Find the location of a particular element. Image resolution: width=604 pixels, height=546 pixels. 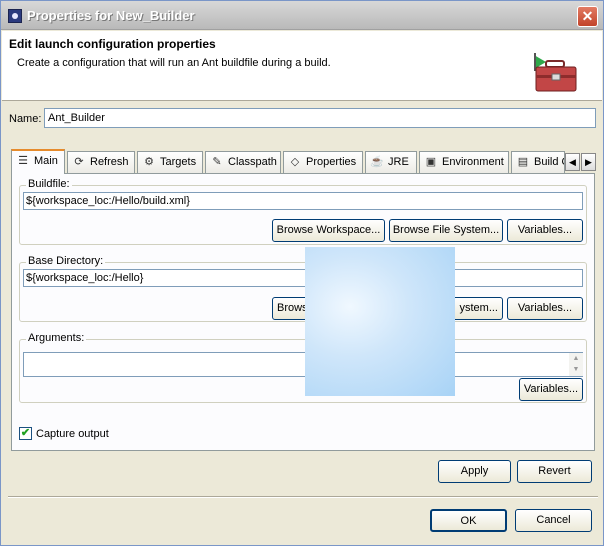

scroll-up-arrow-icon: ▲ is located at coordinates (576, 358).